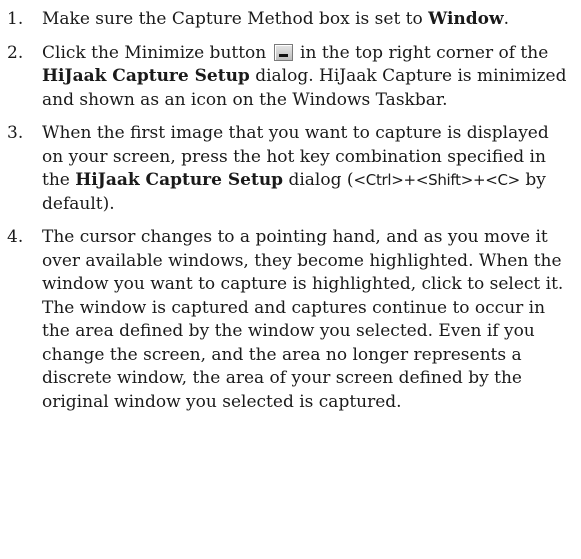  Describe the element at coordinates (318, 180) in the screenshot. I see `step-text: dialog (` at that location.